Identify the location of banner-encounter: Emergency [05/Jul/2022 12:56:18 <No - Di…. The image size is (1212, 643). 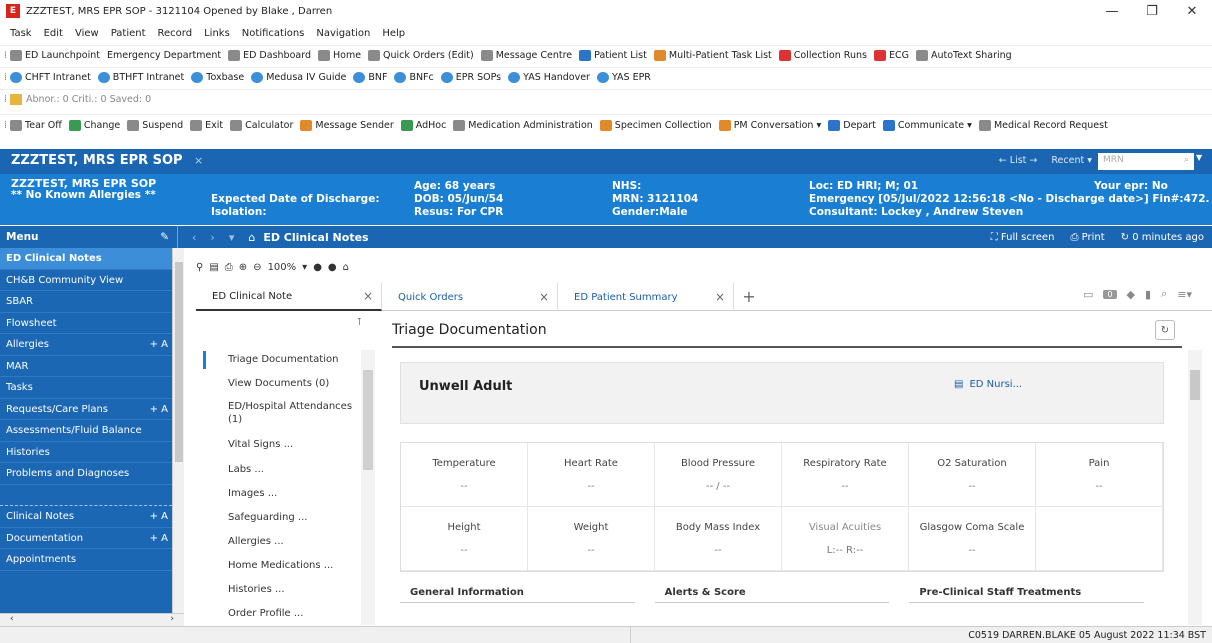
(1009, 199).